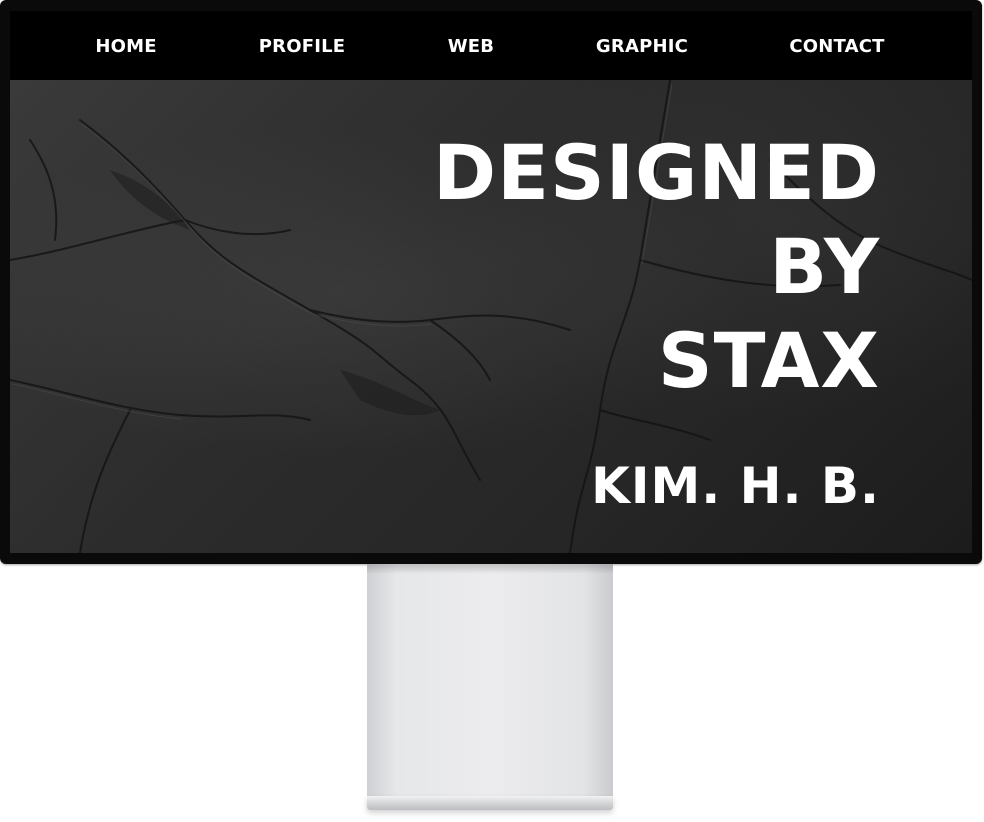  Describe the element at coordinates (642, 45) in the screenshot. I see `nav-graphic-link: GRAPHIC` at that location.